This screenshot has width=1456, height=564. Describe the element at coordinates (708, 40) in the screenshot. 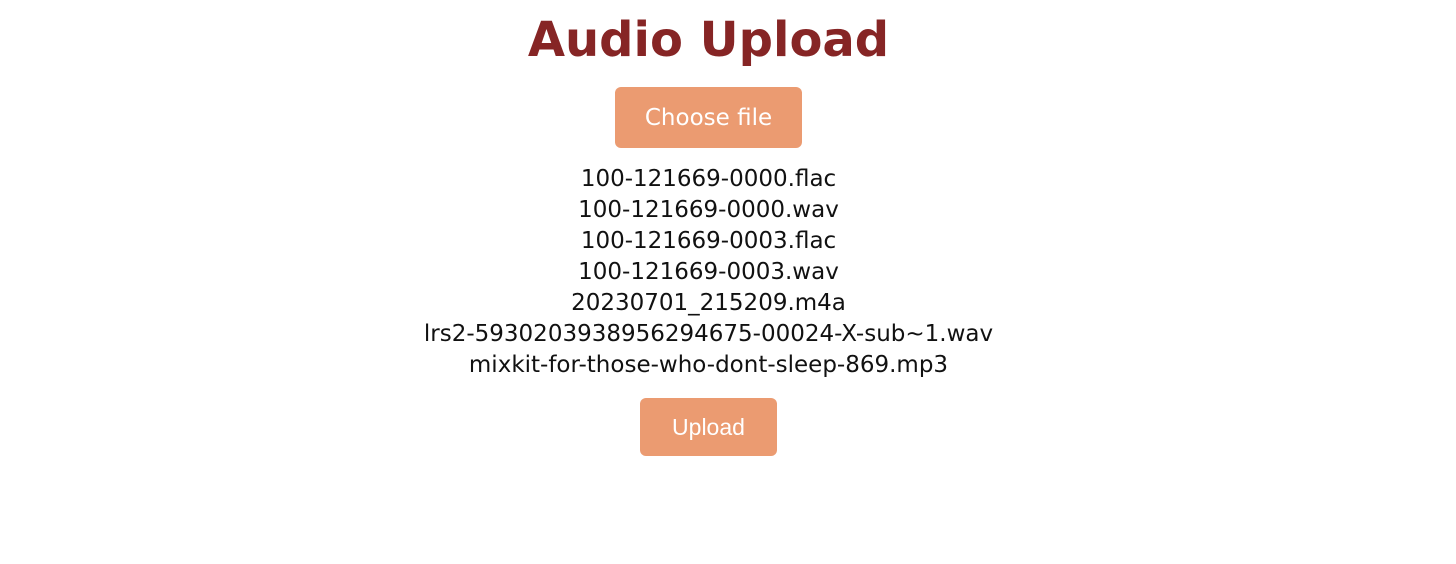

I see `page-title: Audio Upload` at that location.